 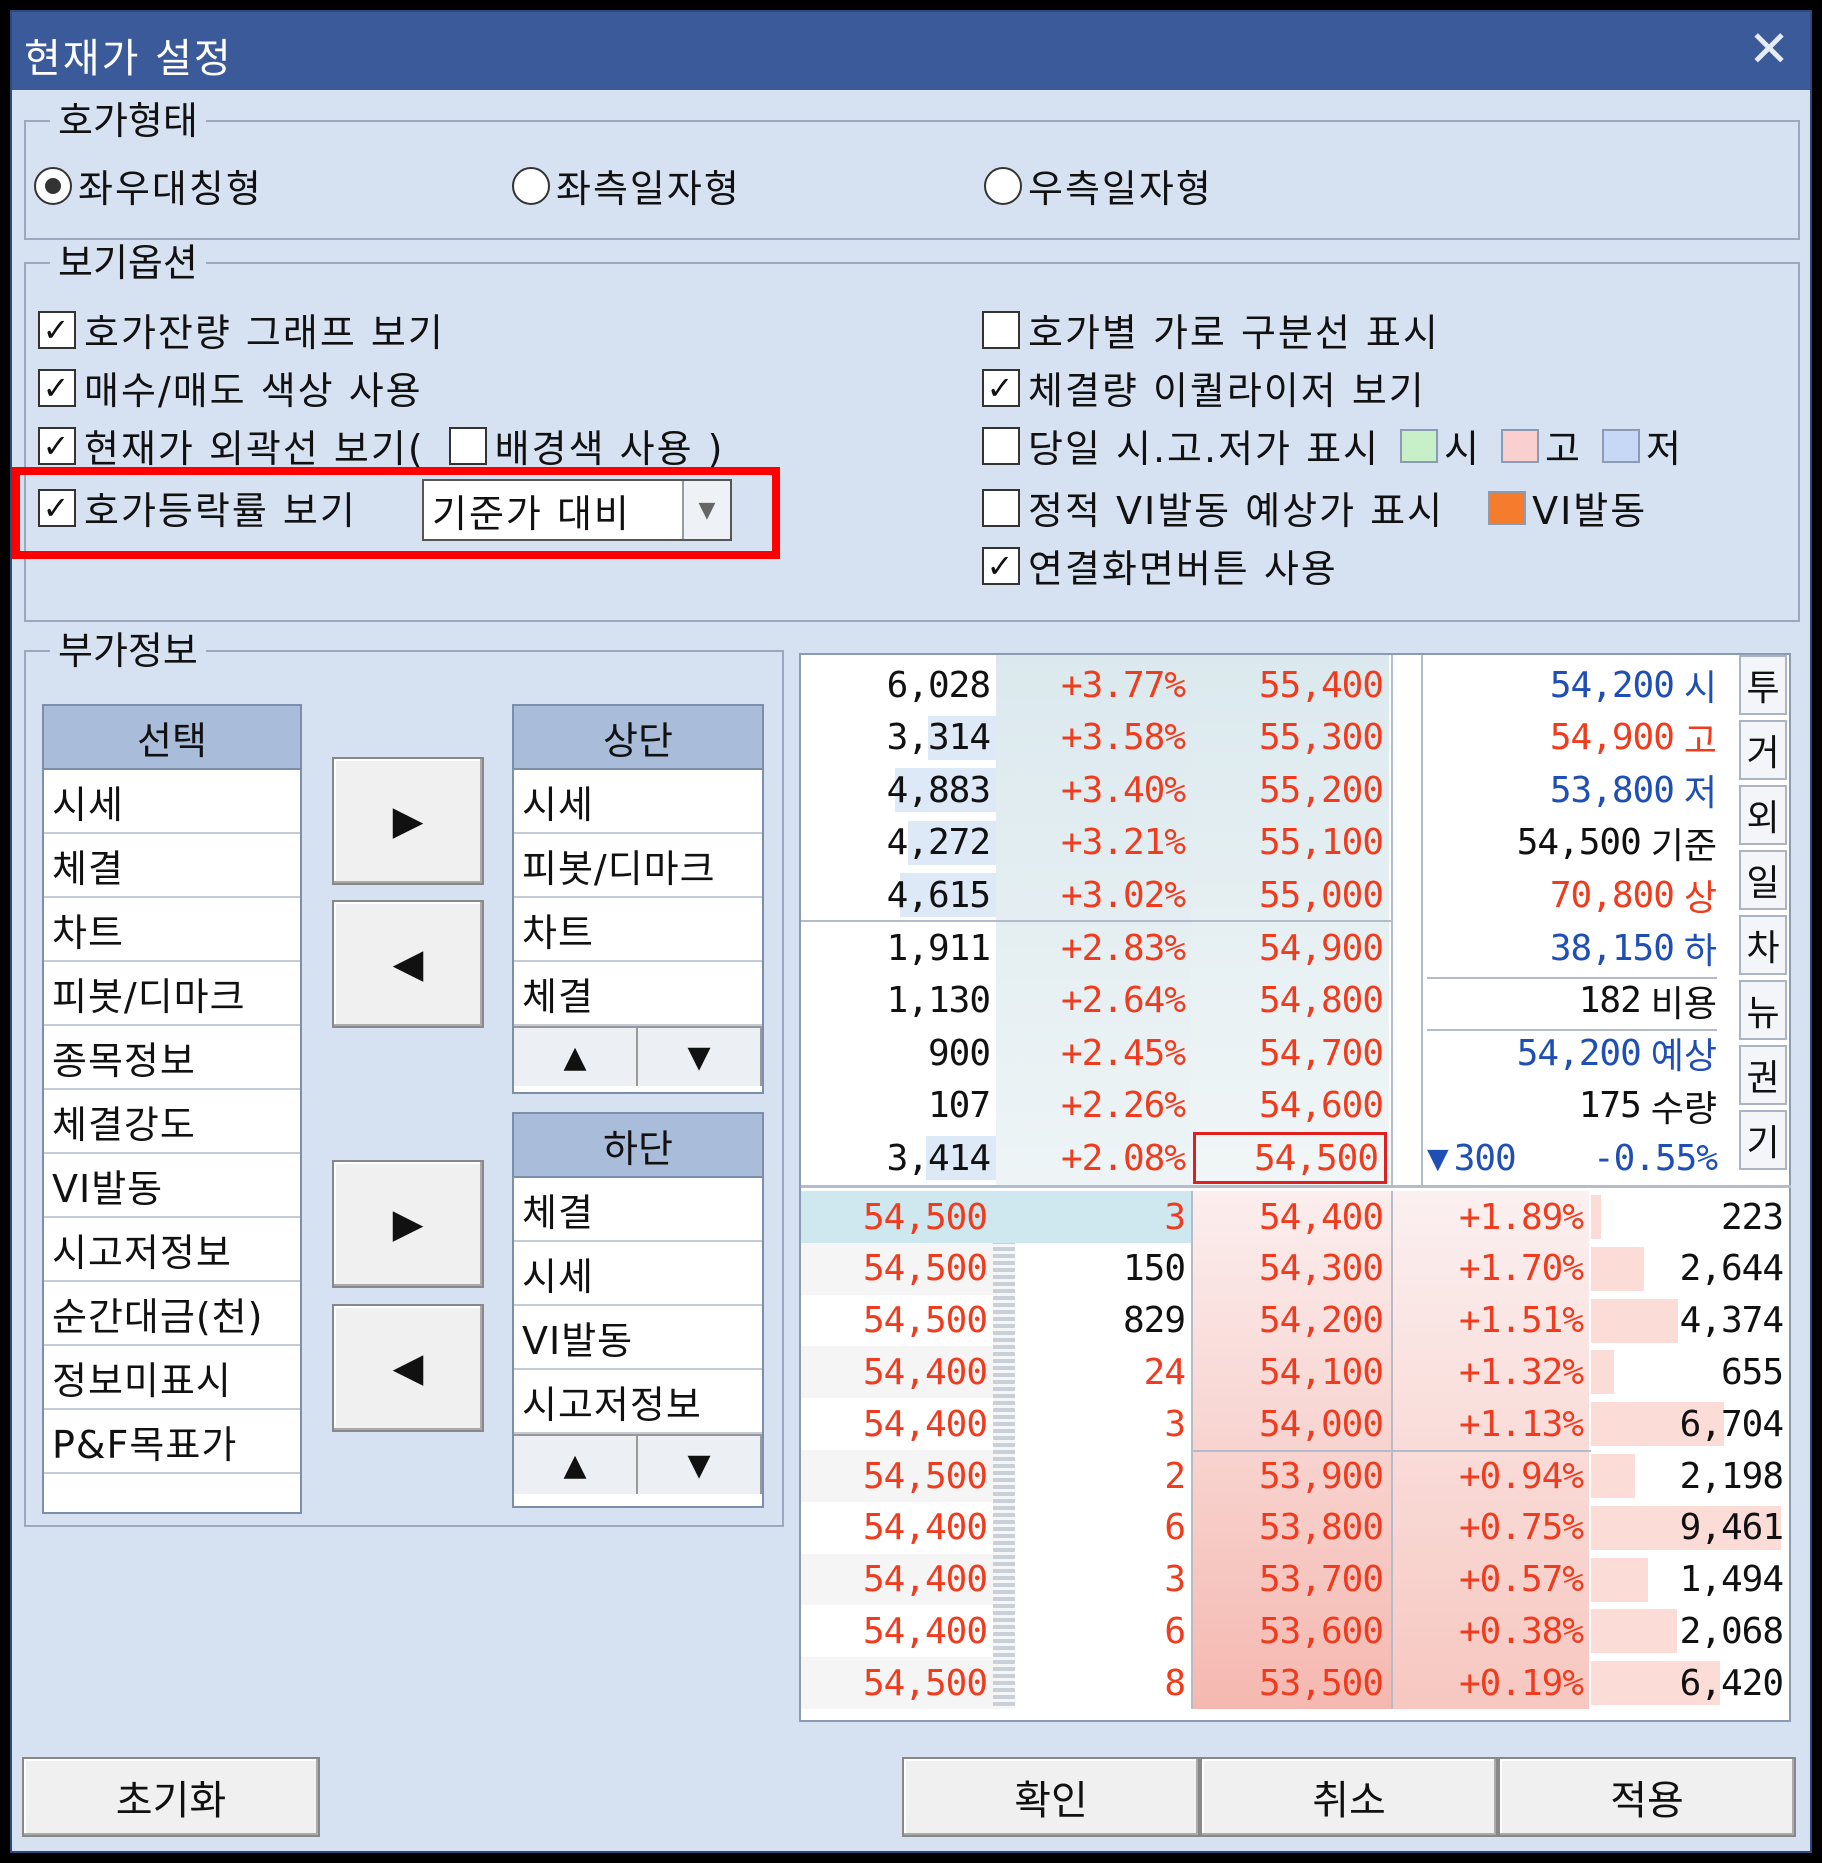 What do you see at coordinates (1332, 445) in the screenshot?
I see `view-option-right: 당일 시.고.저가 표시 시 고 저` at bounding box center [1332, 445].